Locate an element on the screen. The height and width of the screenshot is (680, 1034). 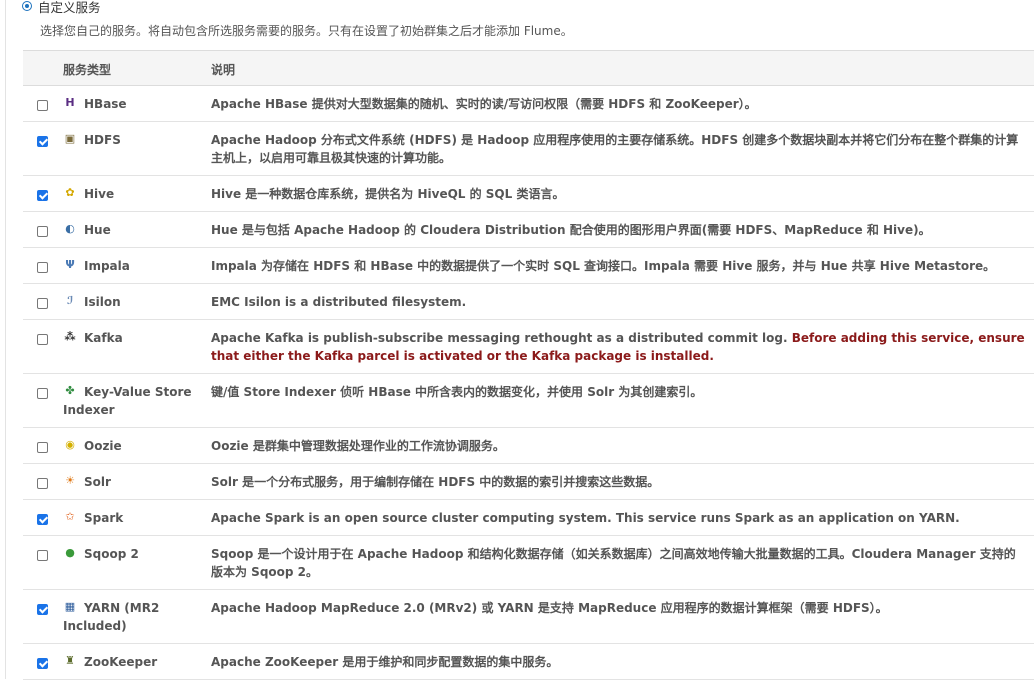
service-name: Spark is located at coordinates (104, 518).